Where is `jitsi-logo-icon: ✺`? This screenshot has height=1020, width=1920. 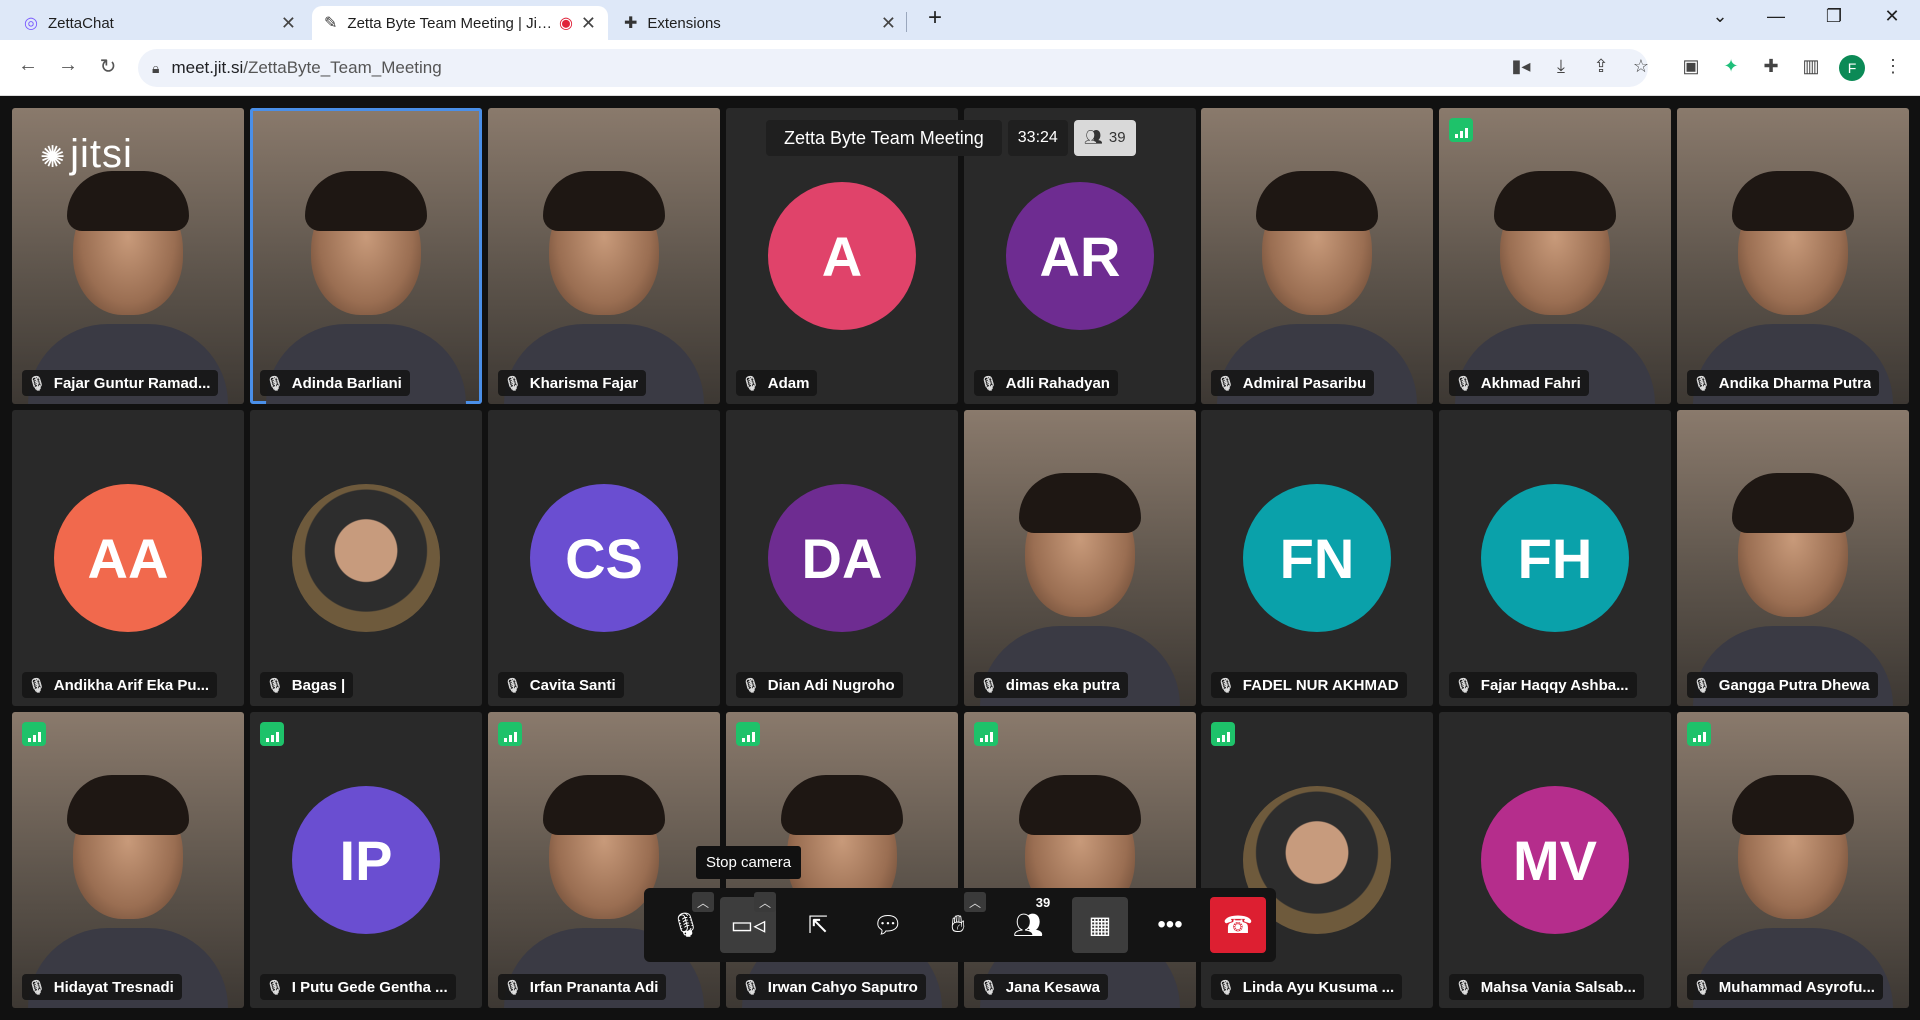 jitsi-logo-icon: ✺ is located at coordinates (53, 157).